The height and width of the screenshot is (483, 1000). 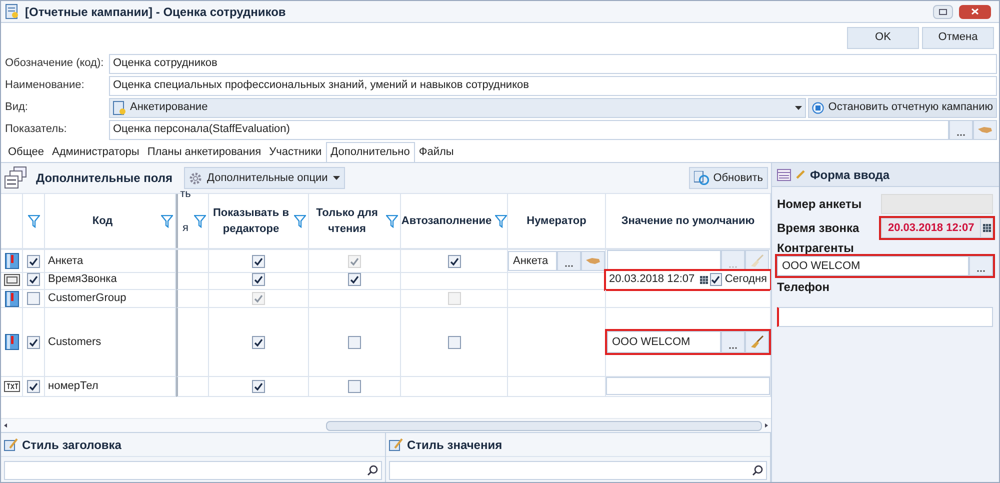 What do you see at coordinates (45, 86) in the screenshot?
I see `field-label: Наименование:` at bounding box center [45, 86].